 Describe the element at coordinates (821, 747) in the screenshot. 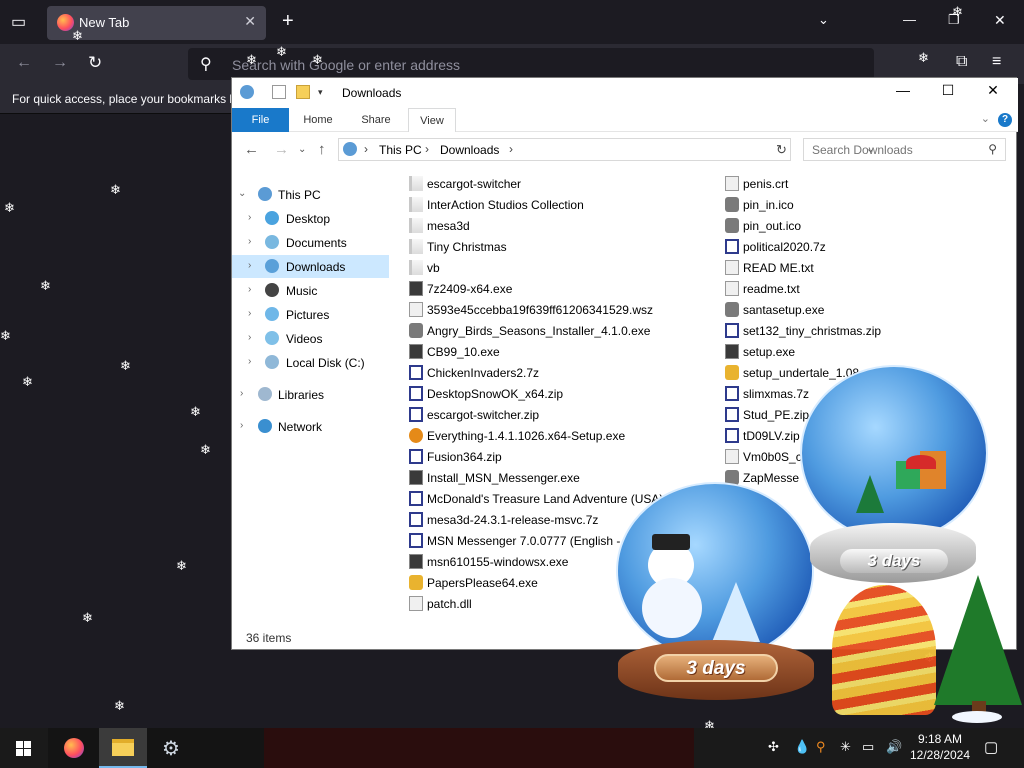

I see `tray-search-icon: ⚲` at that location.